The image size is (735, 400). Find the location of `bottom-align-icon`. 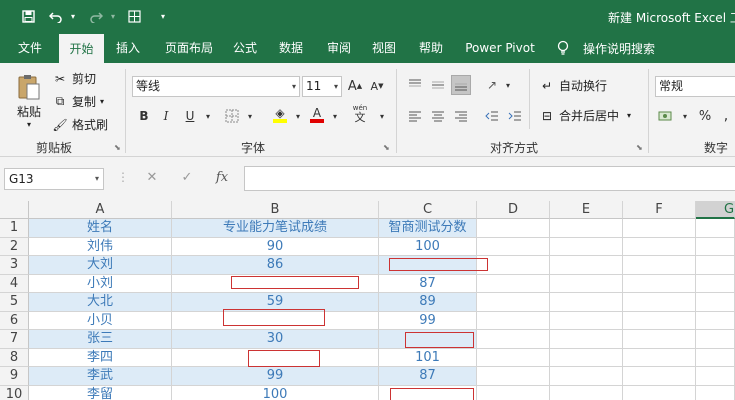

bottom-align-icon is located at coordinates (461, 85).